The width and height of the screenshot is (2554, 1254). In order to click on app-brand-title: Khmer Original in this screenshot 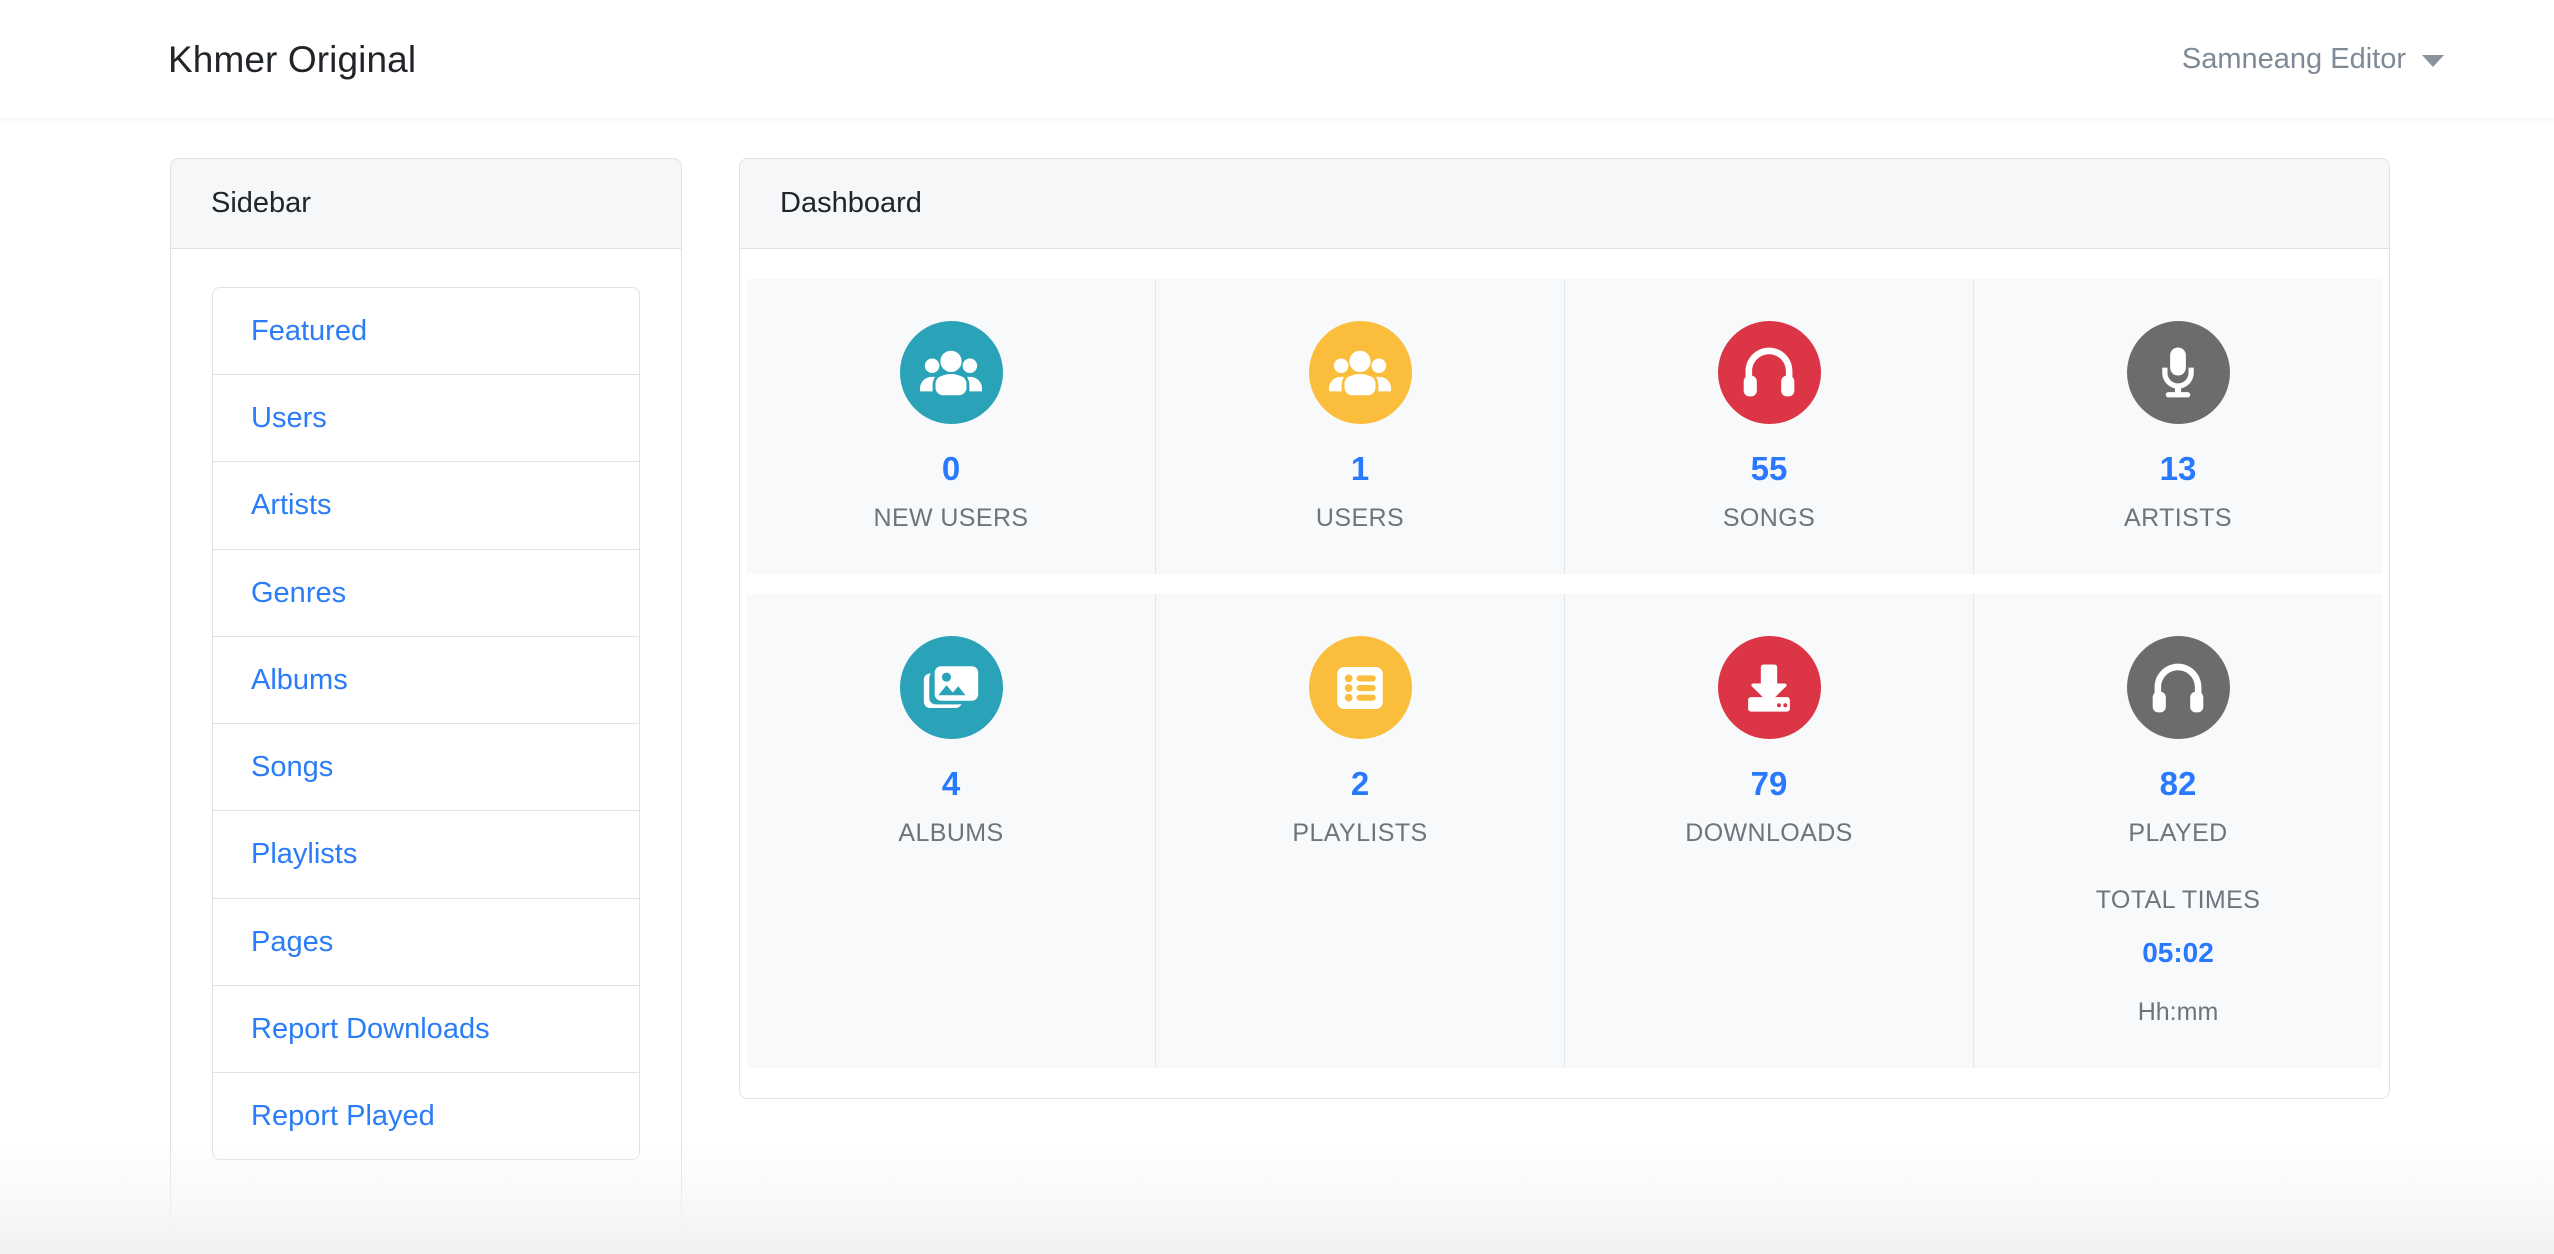, I will do `click(292, 59)`.